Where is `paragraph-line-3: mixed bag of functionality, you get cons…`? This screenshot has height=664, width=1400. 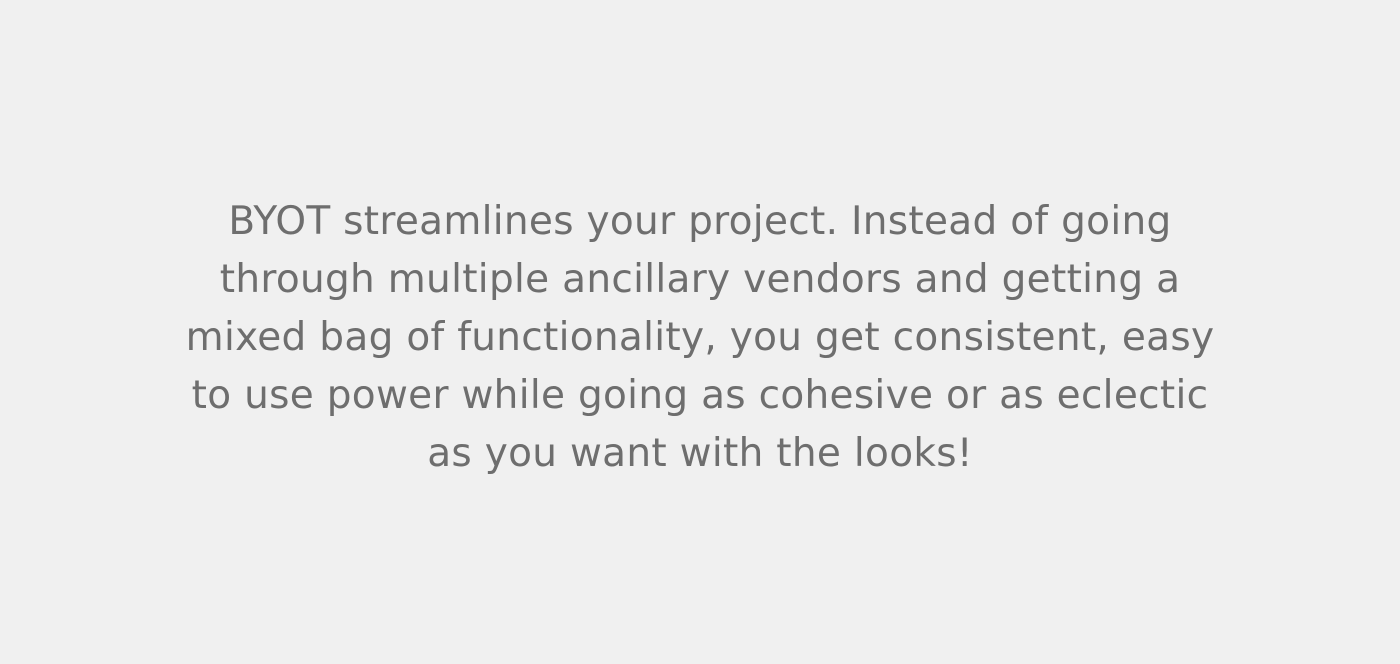 paragraph-line-3: mixed bag of functionality, you get cons… is located at coordinates (700, 337).